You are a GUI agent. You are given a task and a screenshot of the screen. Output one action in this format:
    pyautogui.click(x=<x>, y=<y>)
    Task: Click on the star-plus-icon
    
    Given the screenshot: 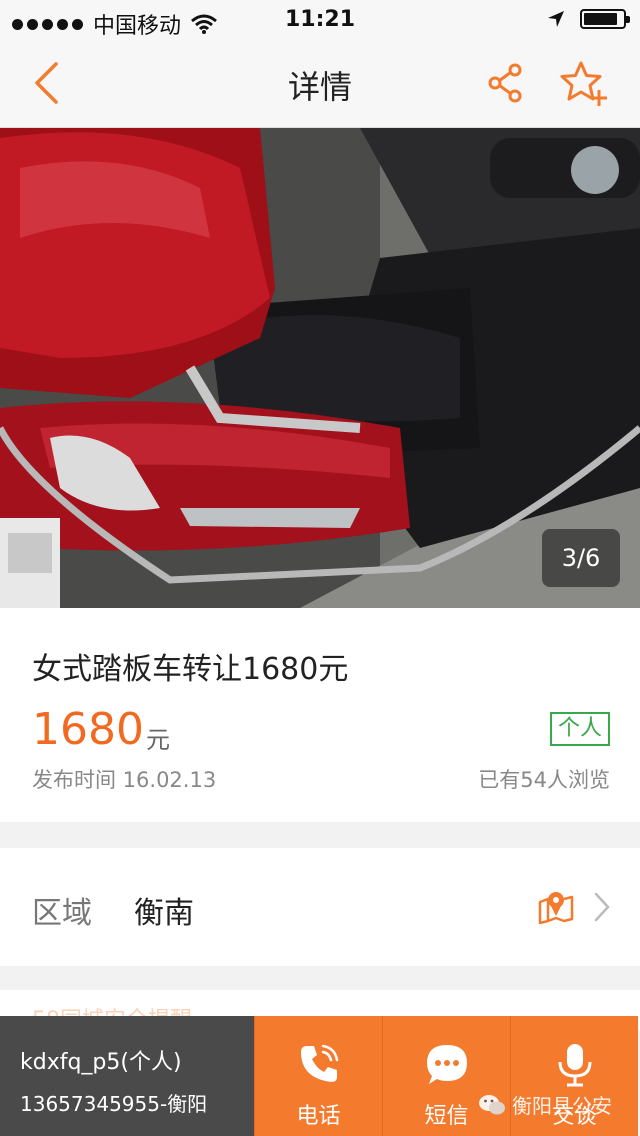 What is the action you would take?
    pyautogui.click(x=583, y=83)
    